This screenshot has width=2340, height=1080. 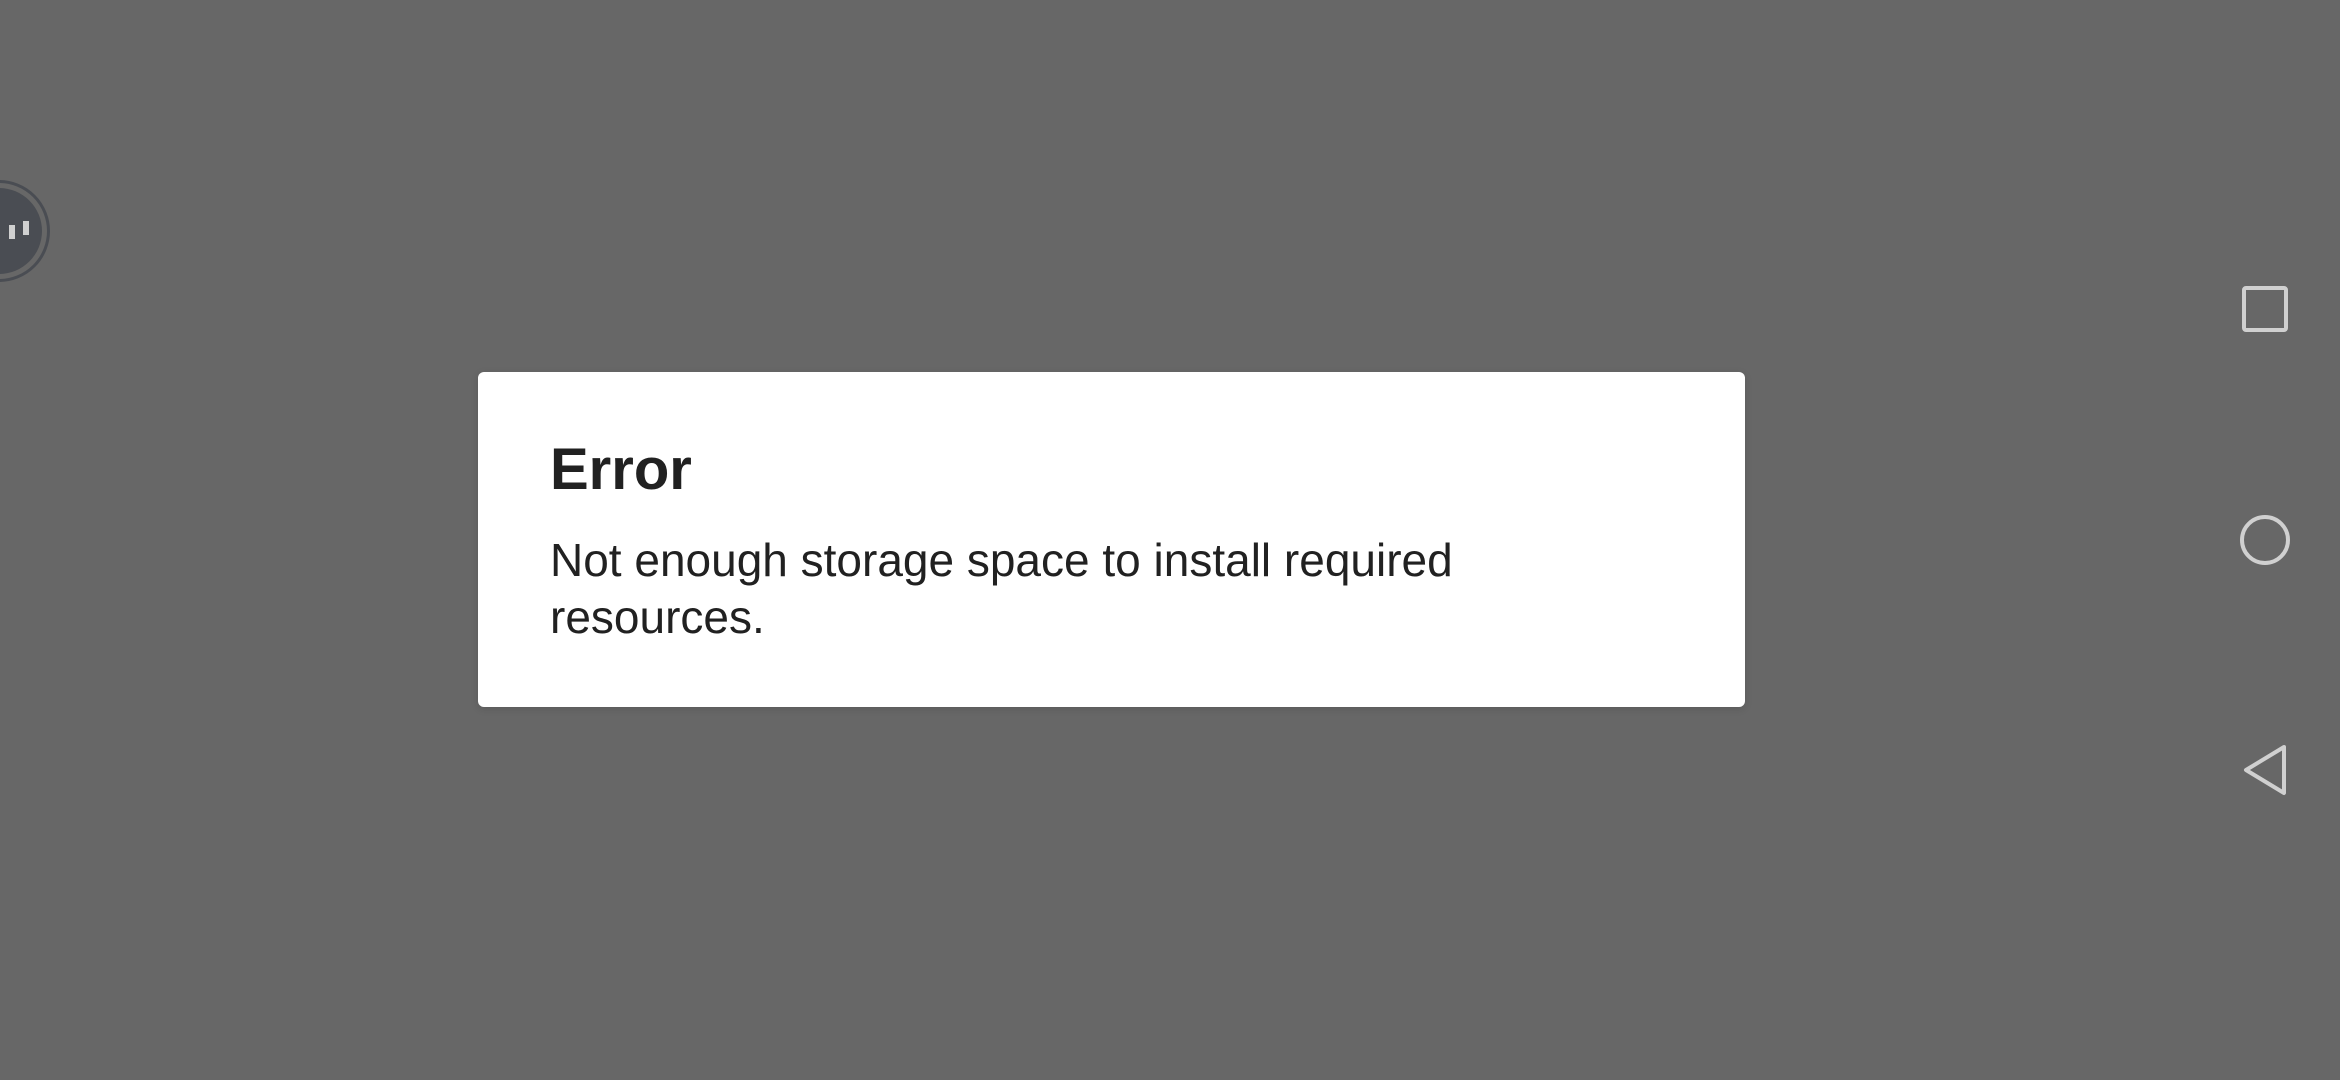 I want to click on back-button, so click(x=2265, y=770).